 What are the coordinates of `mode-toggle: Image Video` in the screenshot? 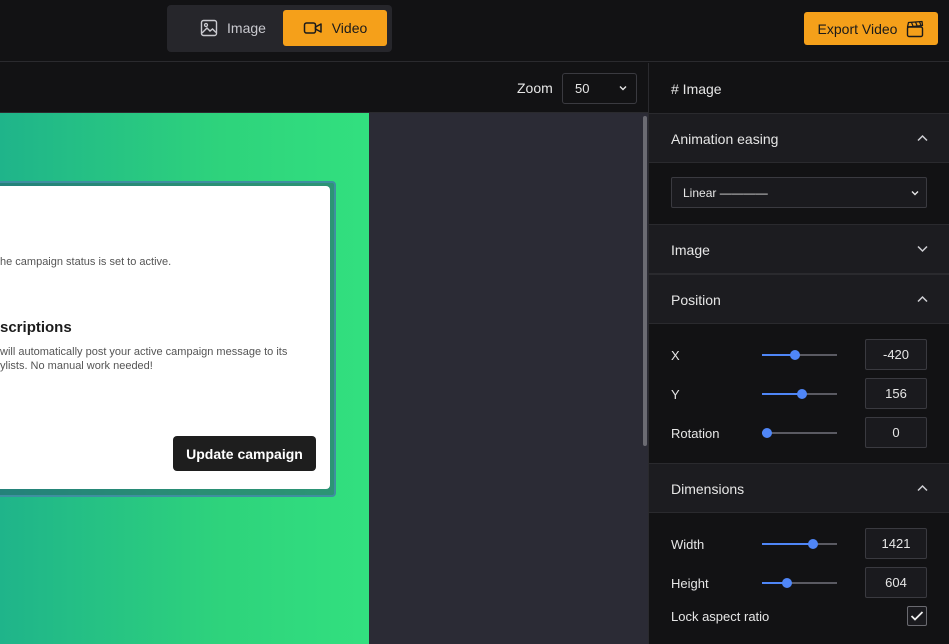 It's located at (279, 28).